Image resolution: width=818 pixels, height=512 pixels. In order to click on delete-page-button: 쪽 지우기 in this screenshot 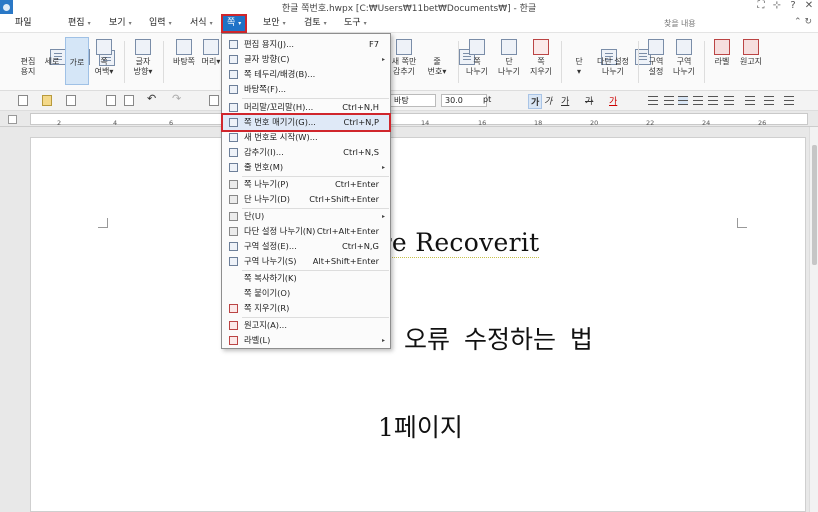, I will do `click(541, 58)`.